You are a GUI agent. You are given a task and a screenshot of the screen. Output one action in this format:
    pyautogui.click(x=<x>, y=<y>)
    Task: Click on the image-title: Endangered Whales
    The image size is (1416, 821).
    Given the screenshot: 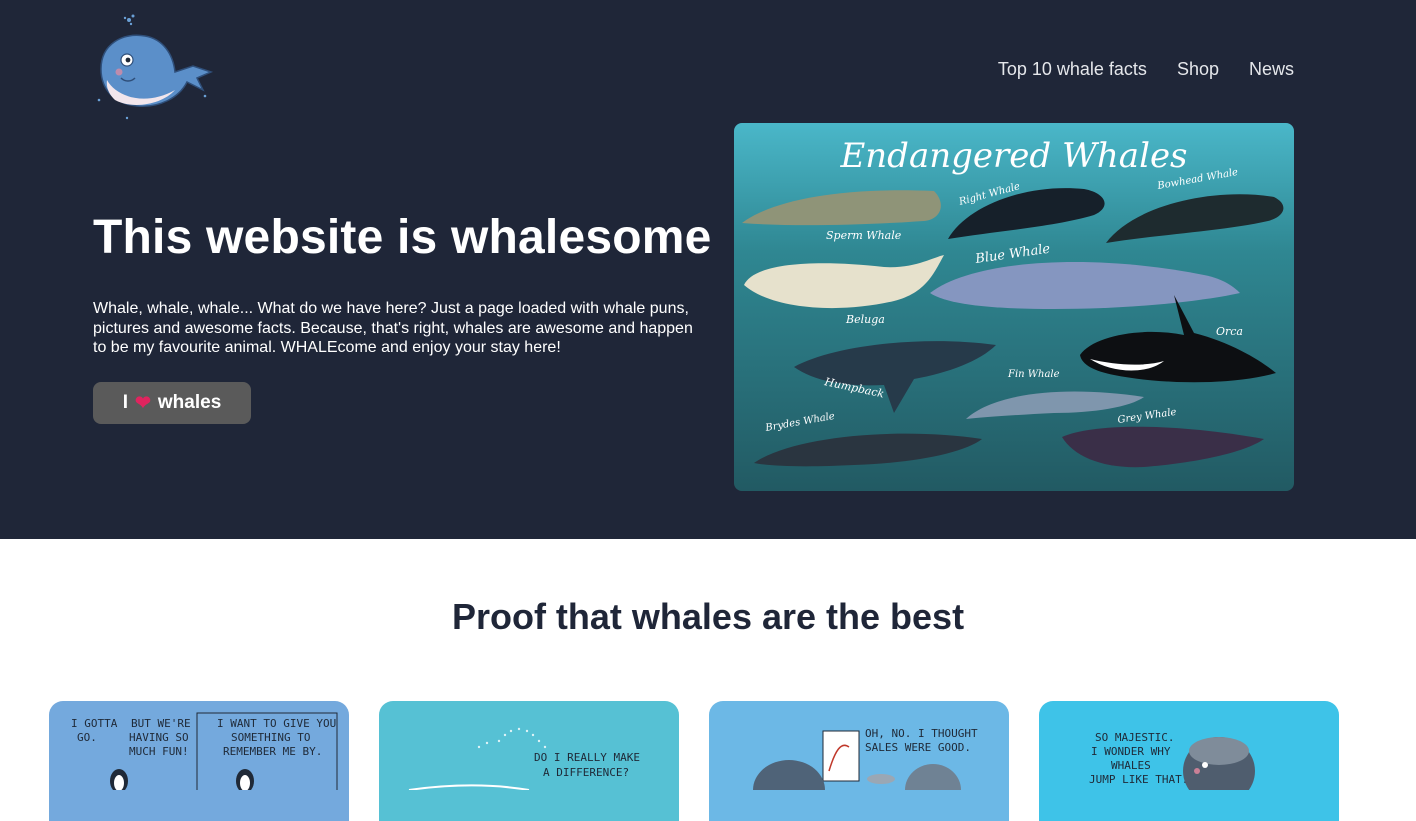 What is the action you would take?
    pyautogui.click(x=1013, y=156)
    